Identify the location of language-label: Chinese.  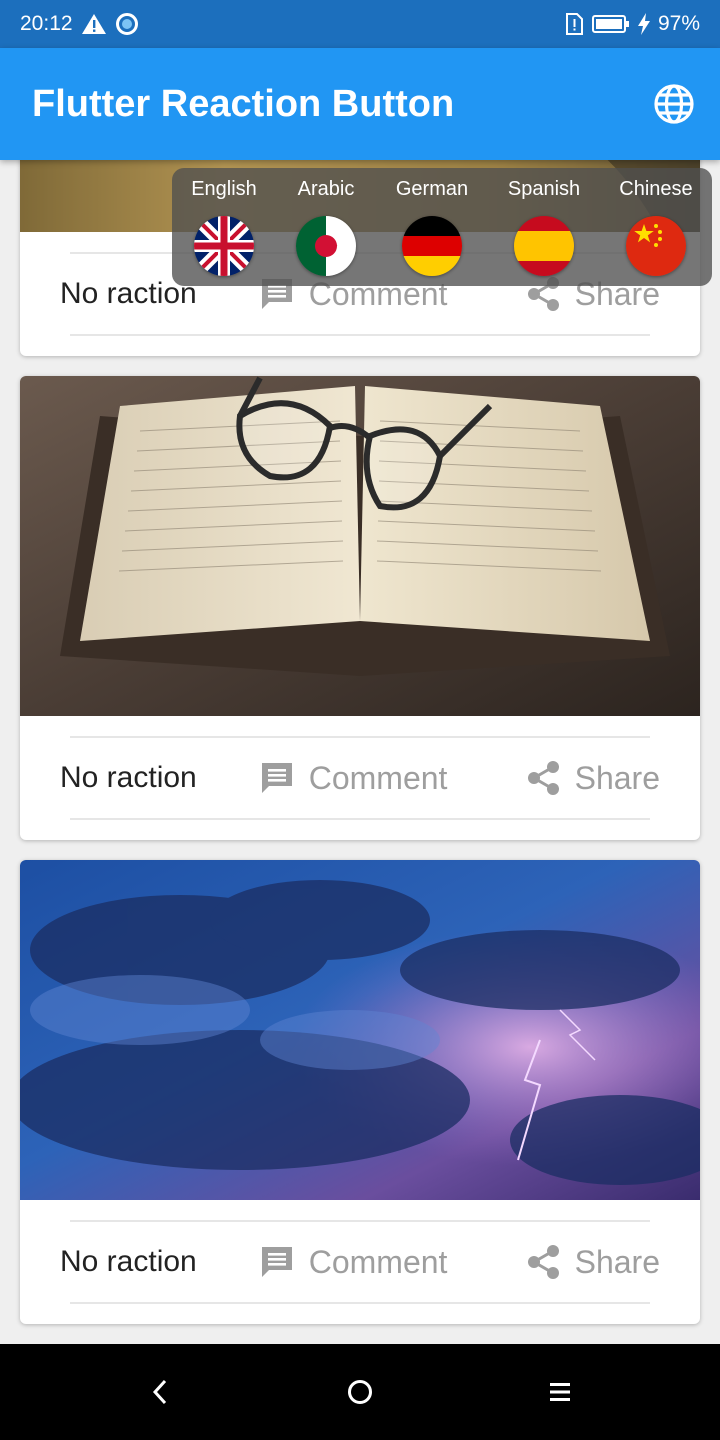
(656, 189).